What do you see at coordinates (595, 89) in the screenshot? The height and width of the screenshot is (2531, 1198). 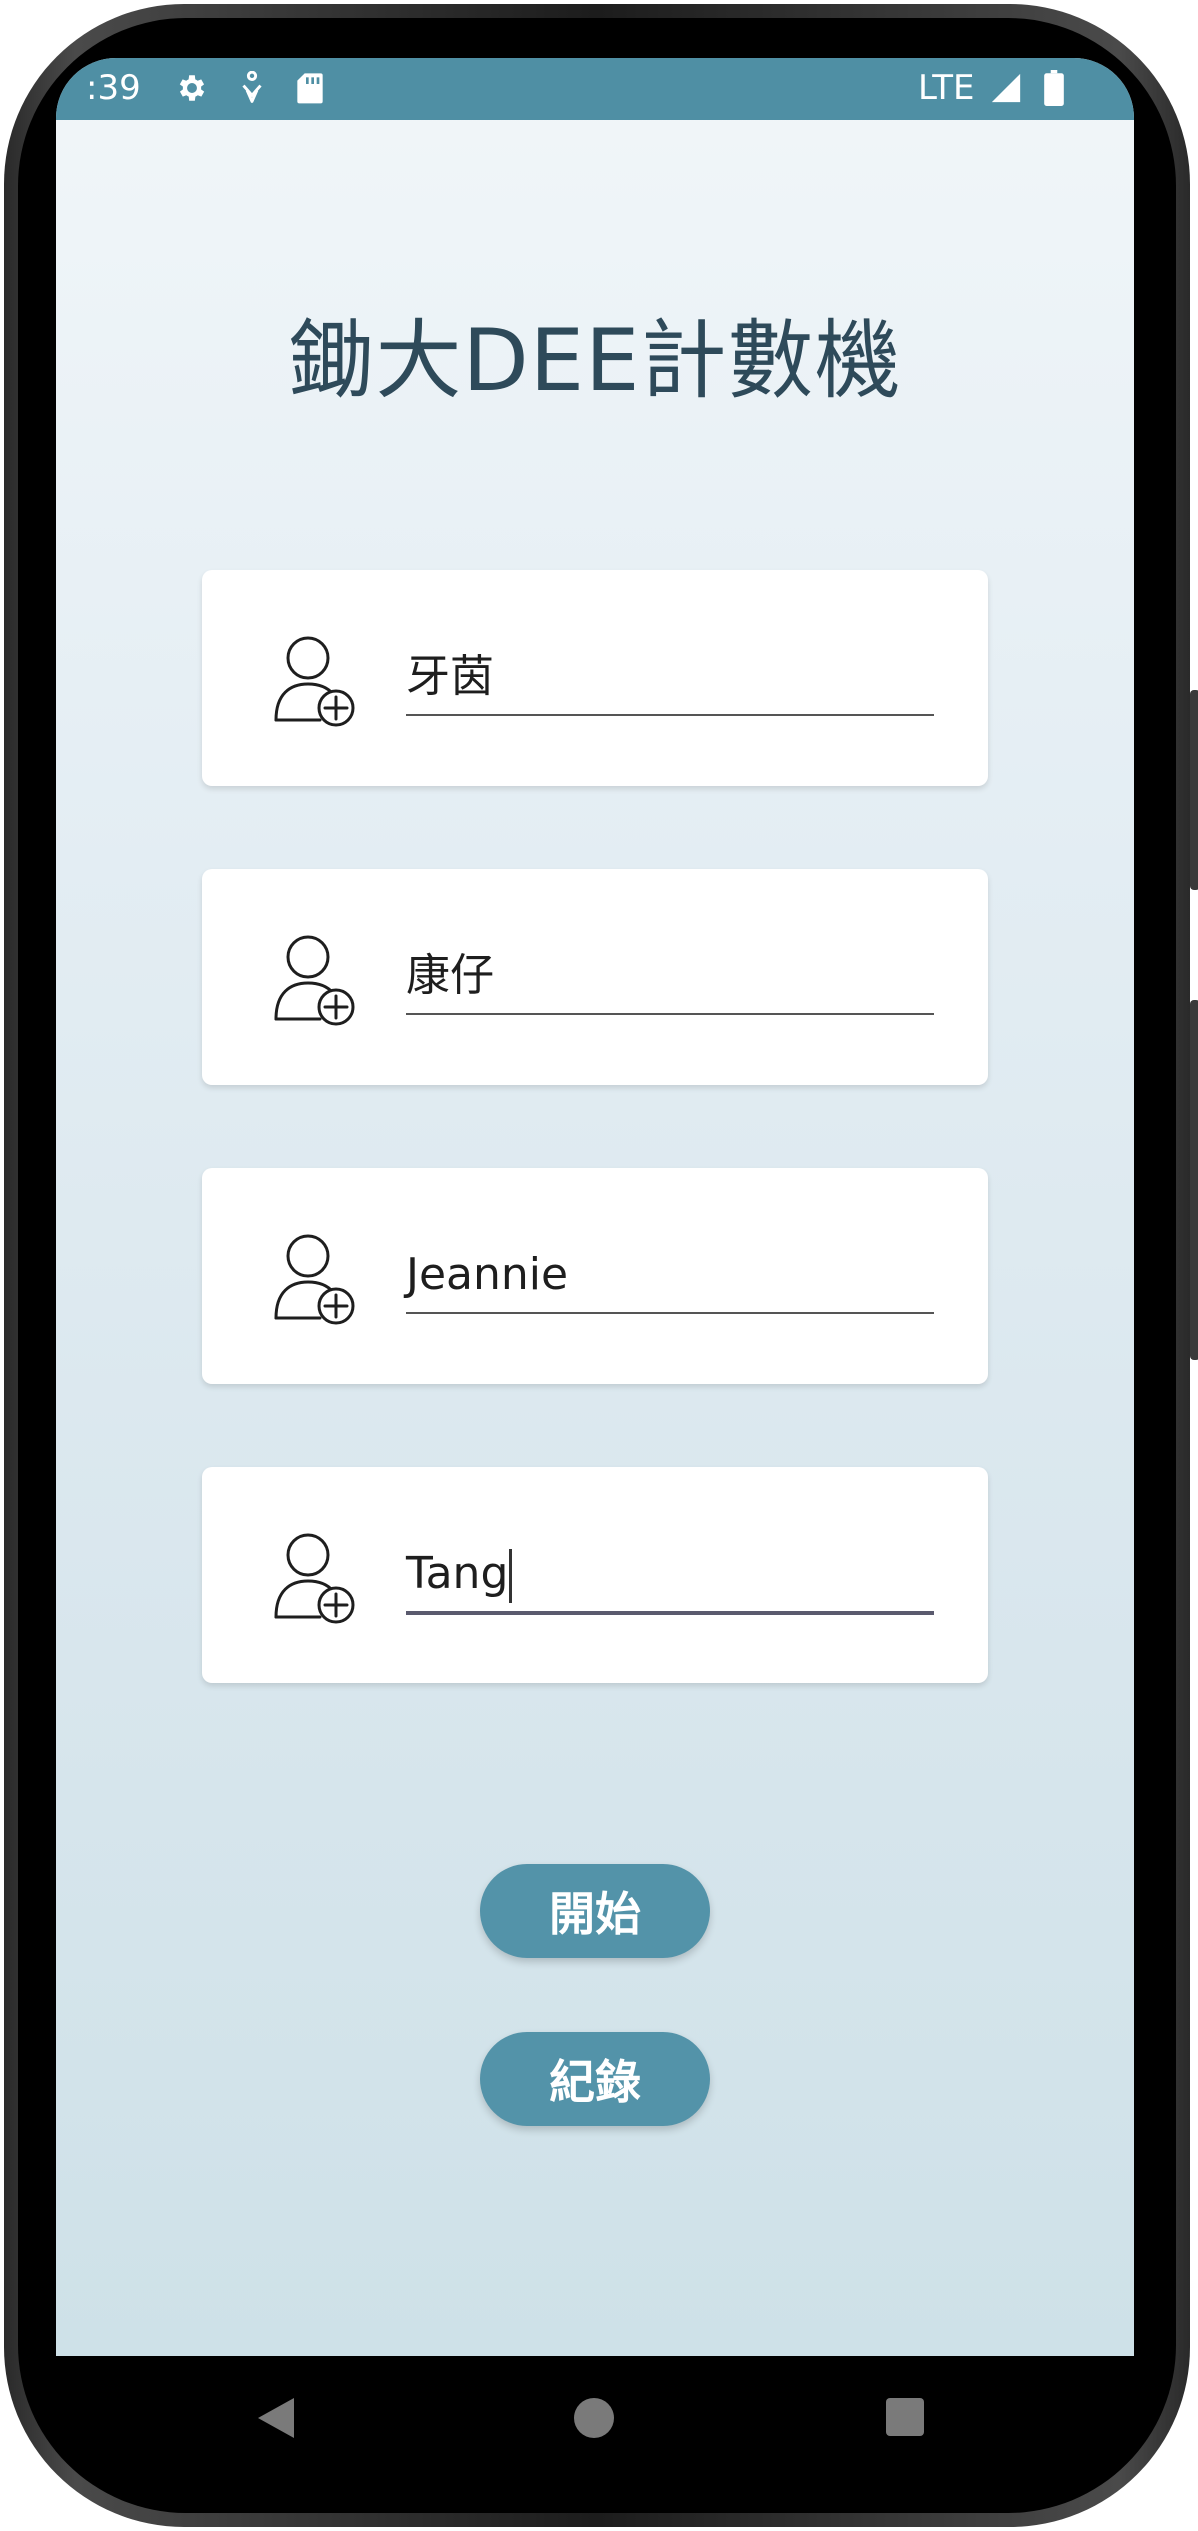 I see `status-bar: :39 LTE` at bounding box center [595, 89].